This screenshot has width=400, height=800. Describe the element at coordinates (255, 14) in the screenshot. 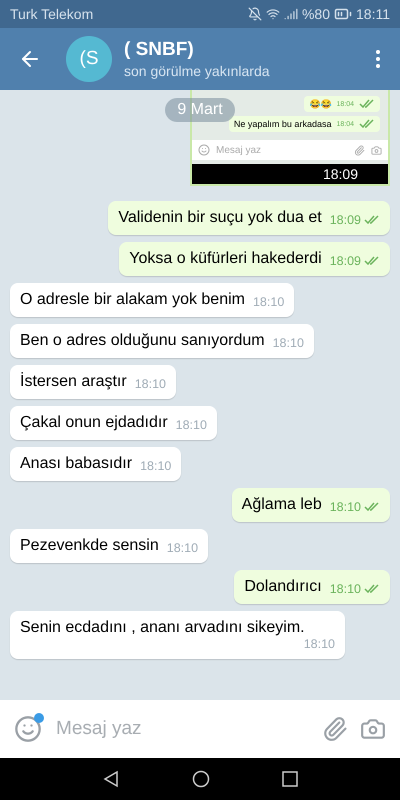

I see `mute-icon` at that location.